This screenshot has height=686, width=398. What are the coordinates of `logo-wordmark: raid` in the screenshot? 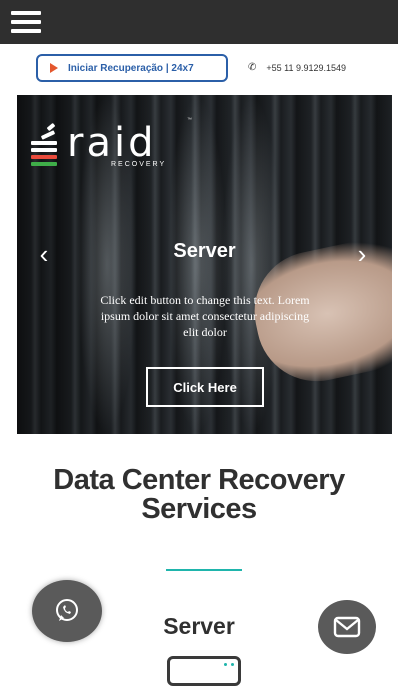 It's located at (112, 143).